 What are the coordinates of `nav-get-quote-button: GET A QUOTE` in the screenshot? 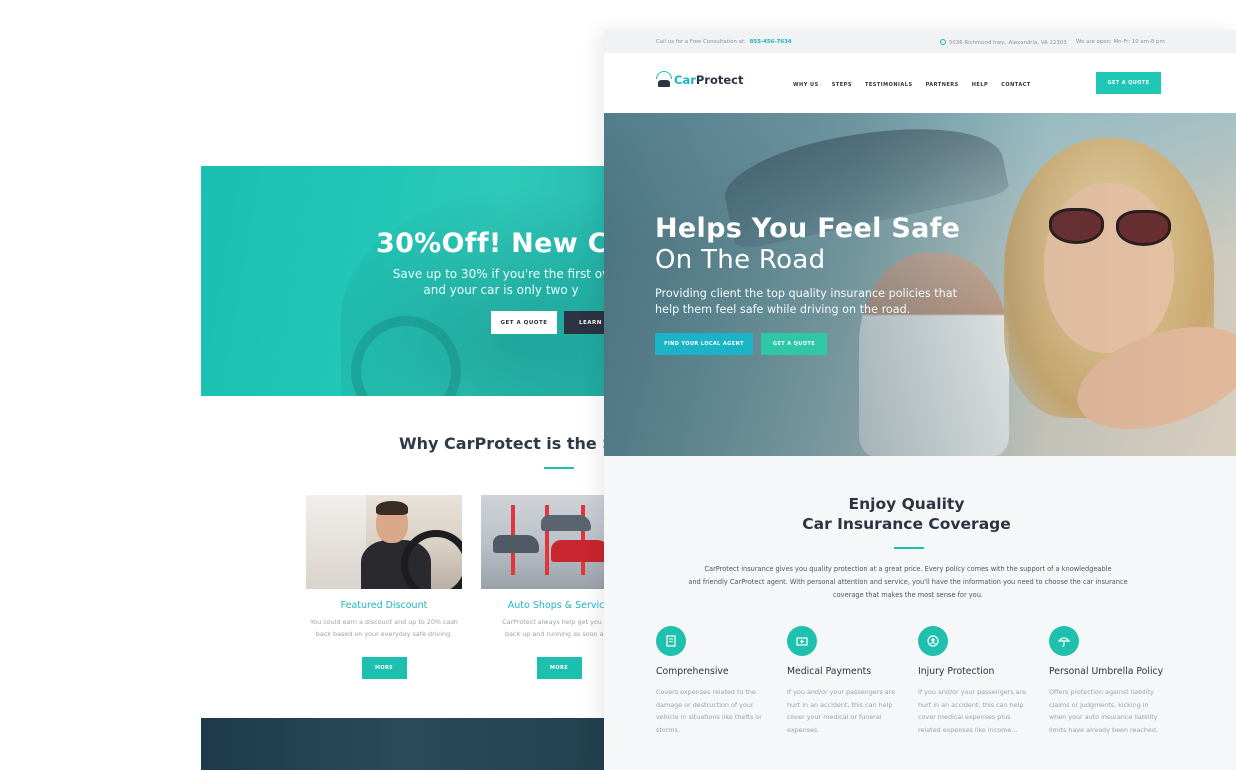 It's located at (1128, 83).